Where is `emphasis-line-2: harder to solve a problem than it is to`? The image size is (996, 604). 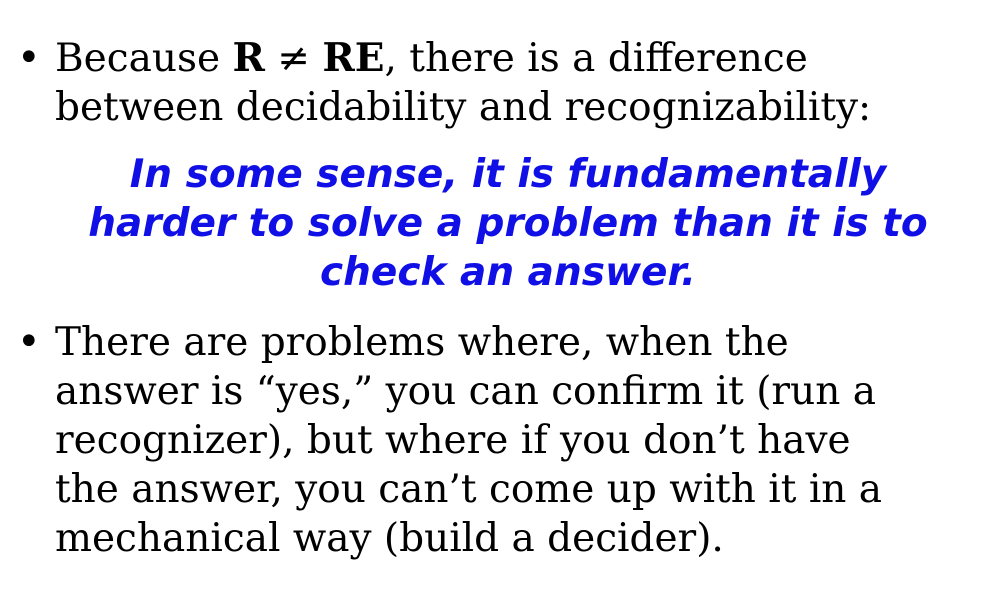
emphasis-line-2: harder to solve a problem than it is to is located at coordinates (508, 223).